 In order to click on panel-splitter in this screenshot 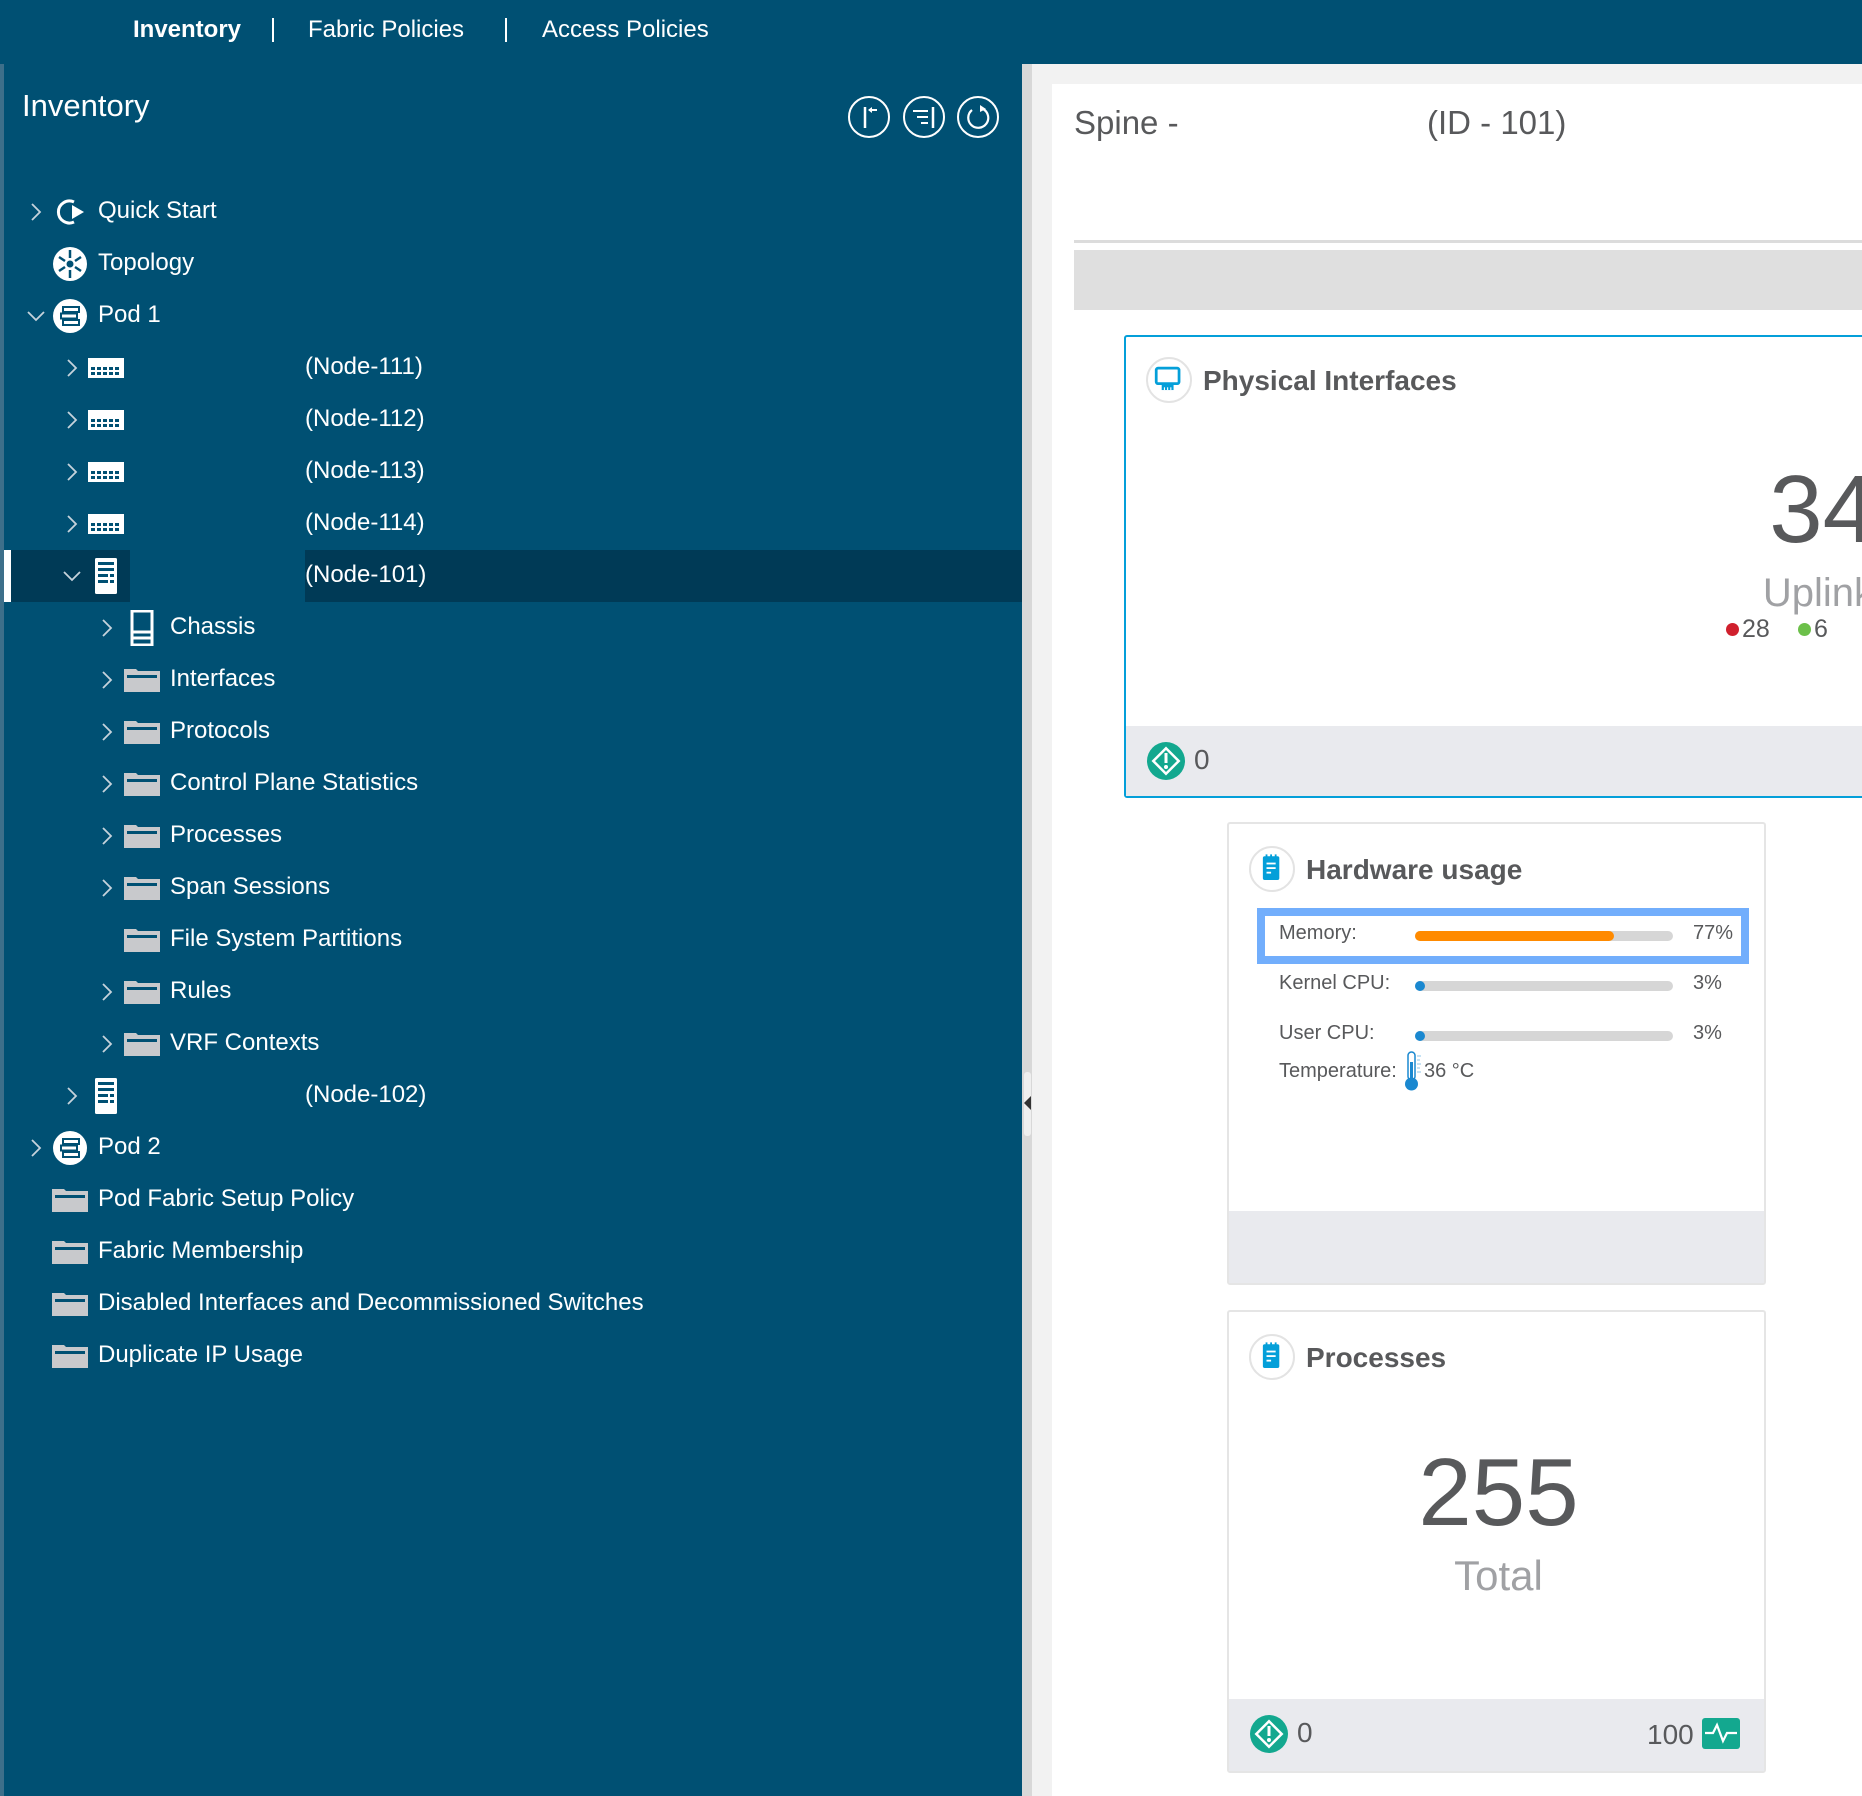, I will do `click(1027, 930)`.